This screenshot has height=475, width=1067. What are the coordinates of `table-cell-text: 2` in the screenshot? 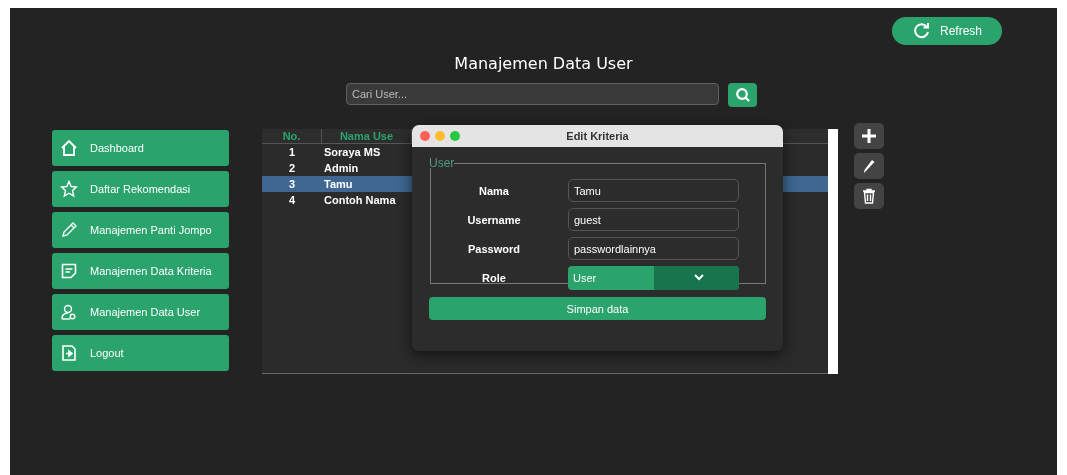 It's located at (292, 168).